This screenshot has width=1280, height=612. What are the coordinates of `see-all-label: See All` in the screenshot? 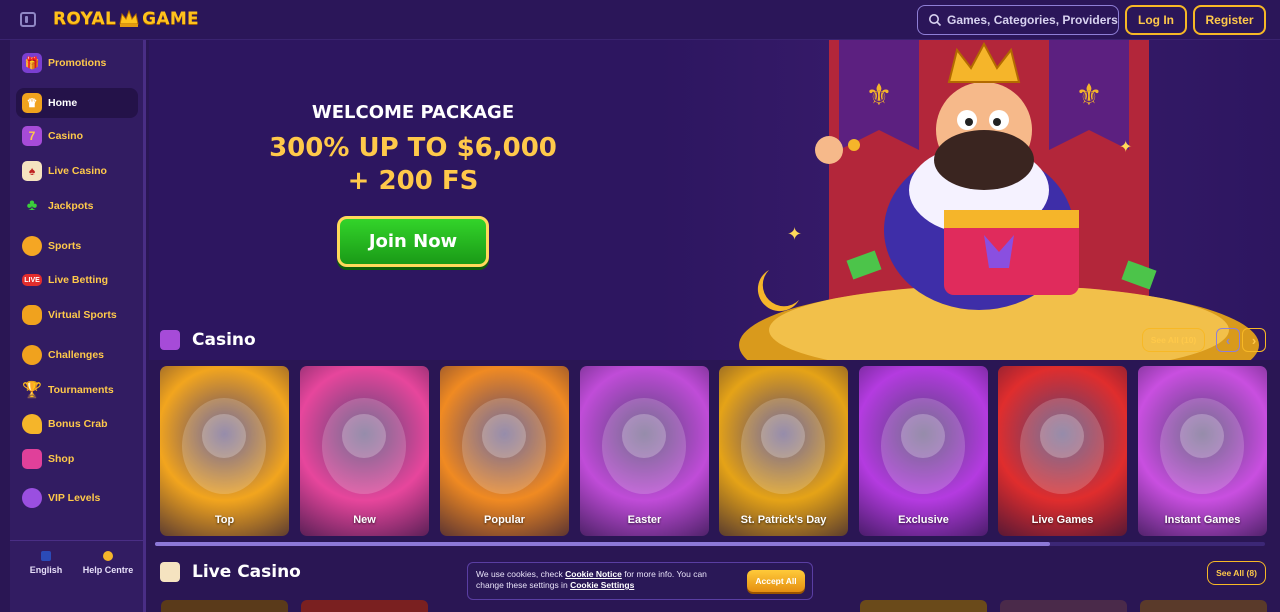 It's located at (1164, 340).